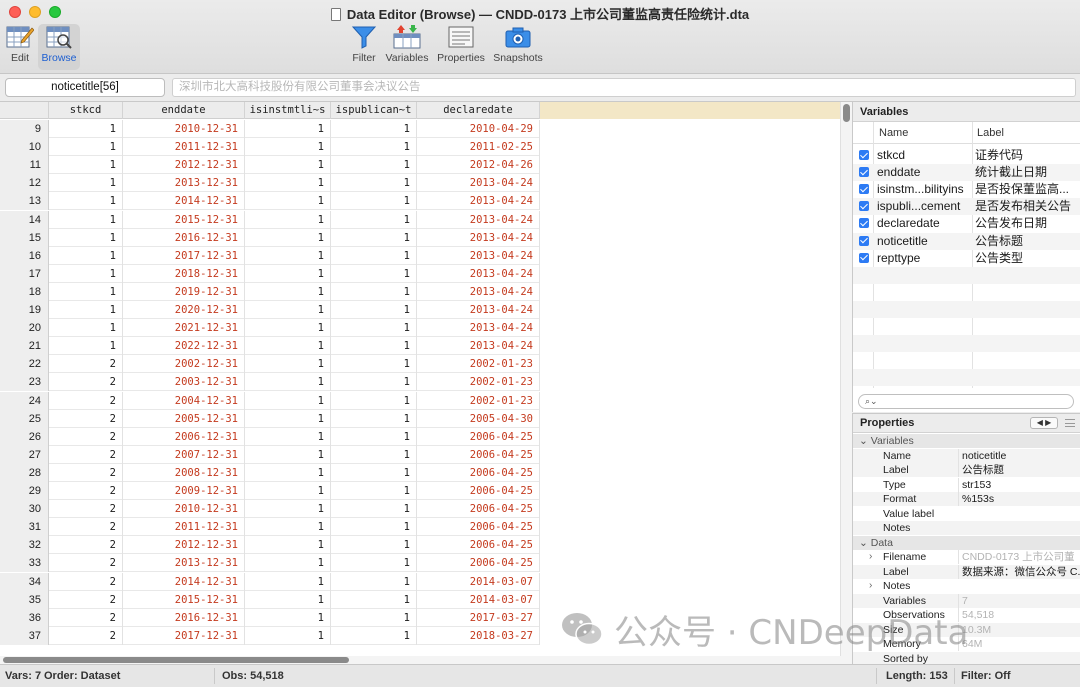 The image size is (1080, 687). Describe the element at coordinates (270, 581) in the screenshot. I see `table-row: 34 2 2014-12-31 1 1 2014-03-07` at that location.